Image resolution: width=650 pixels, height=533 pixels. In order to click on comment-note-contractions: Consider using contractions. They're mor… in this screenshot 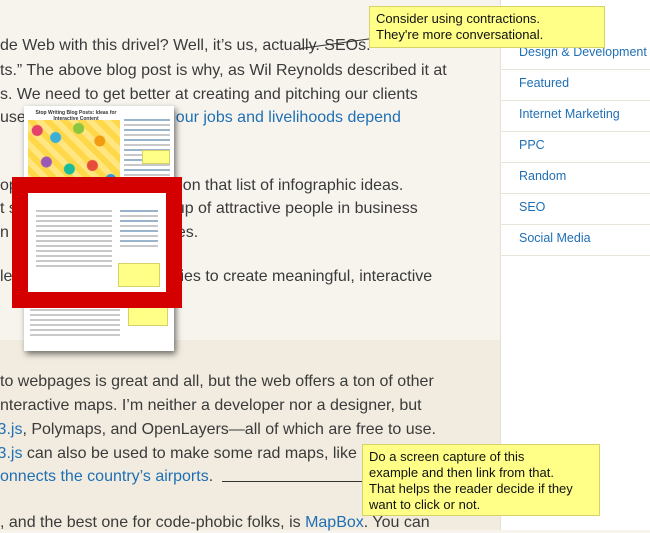, I will do `click(487, 27)`.